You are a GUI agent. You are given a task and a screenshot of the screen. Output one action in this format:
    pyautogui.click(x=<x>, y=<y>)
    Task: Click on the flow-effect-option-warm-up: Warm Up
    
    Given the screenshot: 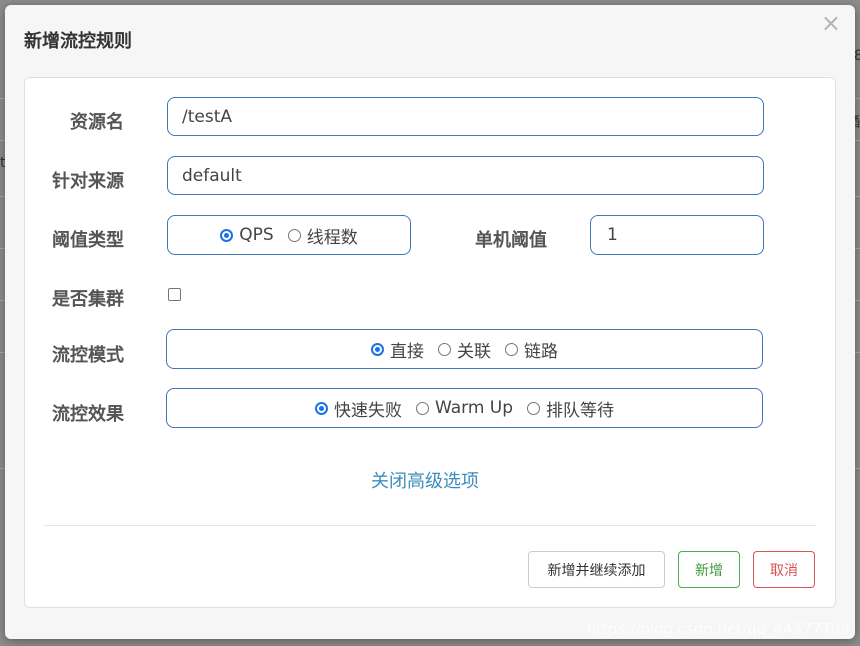 What is the action you would take?
    pyautogui.click(x=464, y=408)
    